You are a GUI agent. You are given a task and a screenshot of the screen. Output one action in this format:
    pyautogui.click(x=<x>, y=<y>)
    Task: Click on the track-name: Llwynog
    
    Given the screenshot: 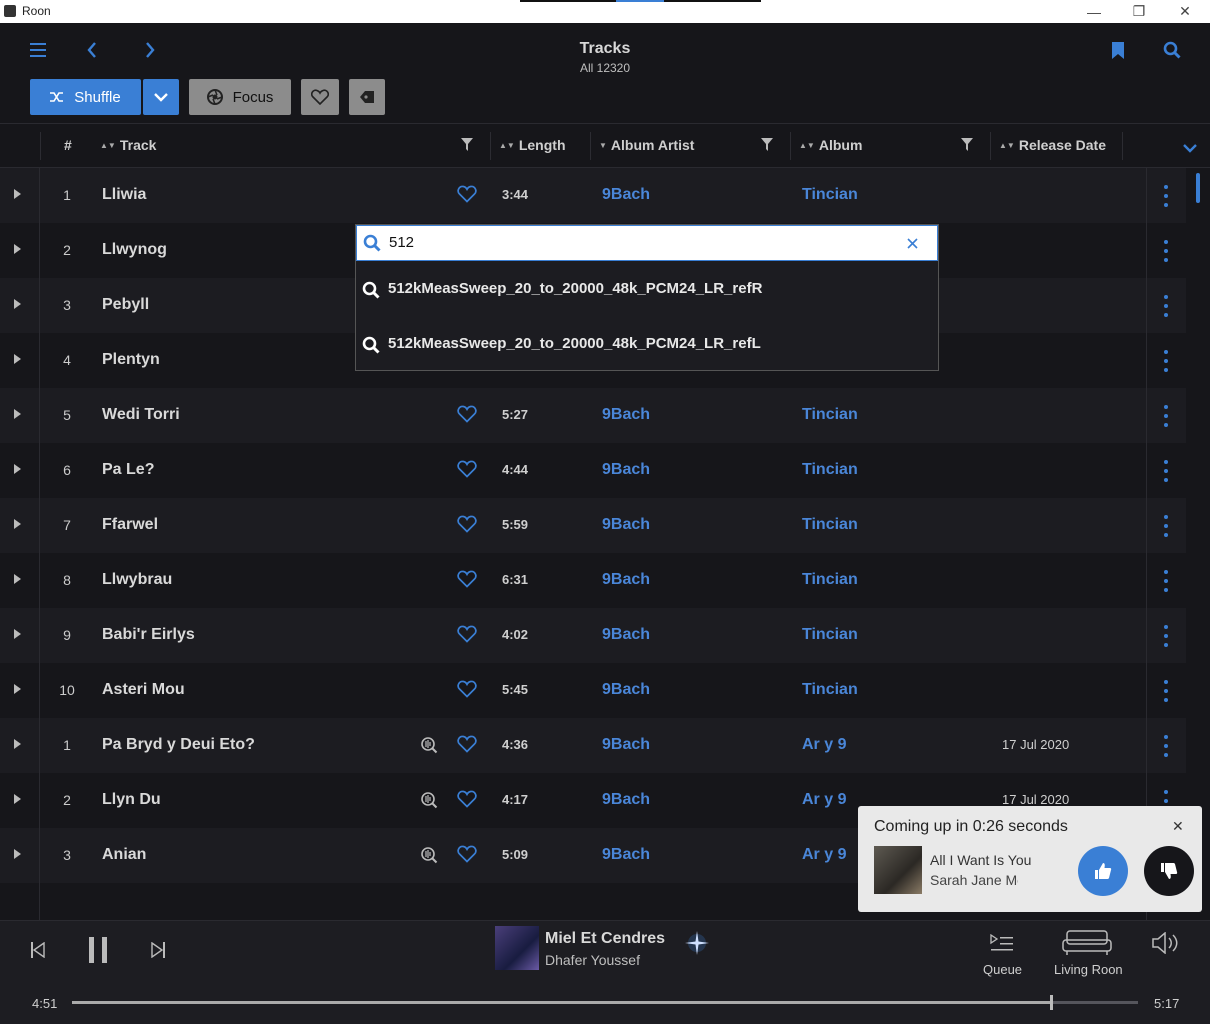 What is the action you would take?
    pyautogui.click(x=134, y=250)
    